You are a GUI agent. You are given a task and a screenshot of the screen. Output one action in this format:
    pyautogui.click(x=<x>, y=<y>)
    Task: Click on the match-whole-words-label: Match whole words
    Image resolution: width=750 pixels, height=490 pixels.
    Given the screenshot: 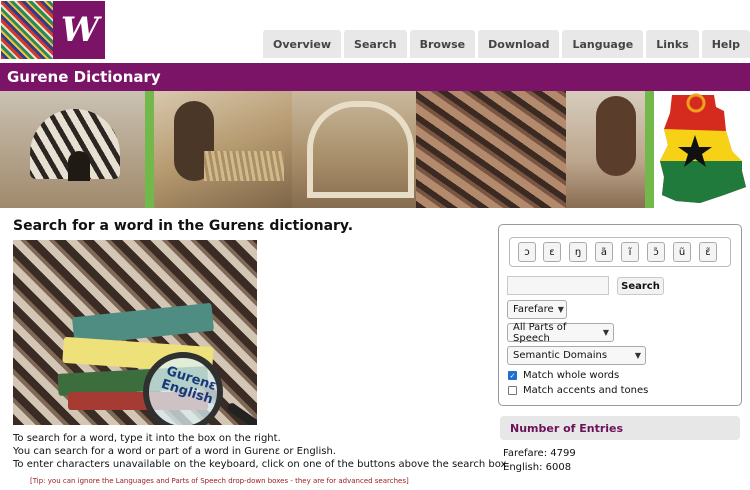 What is the action you would take?
    pyautogui.click(x=571, y=375)
    